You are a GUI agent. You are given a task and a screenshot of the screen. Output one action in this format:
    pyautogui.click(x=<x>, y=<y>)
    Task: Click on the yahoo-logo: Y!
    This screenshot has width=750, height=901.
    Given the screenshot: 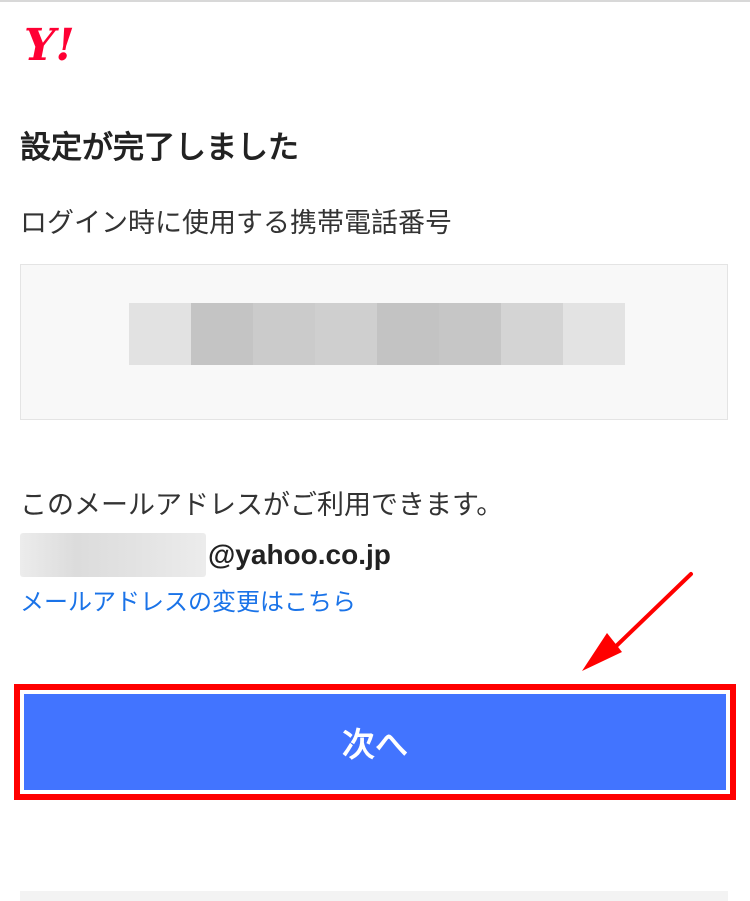 What is the action you would take?
    pyautogui.click(x=49, y=44)
    